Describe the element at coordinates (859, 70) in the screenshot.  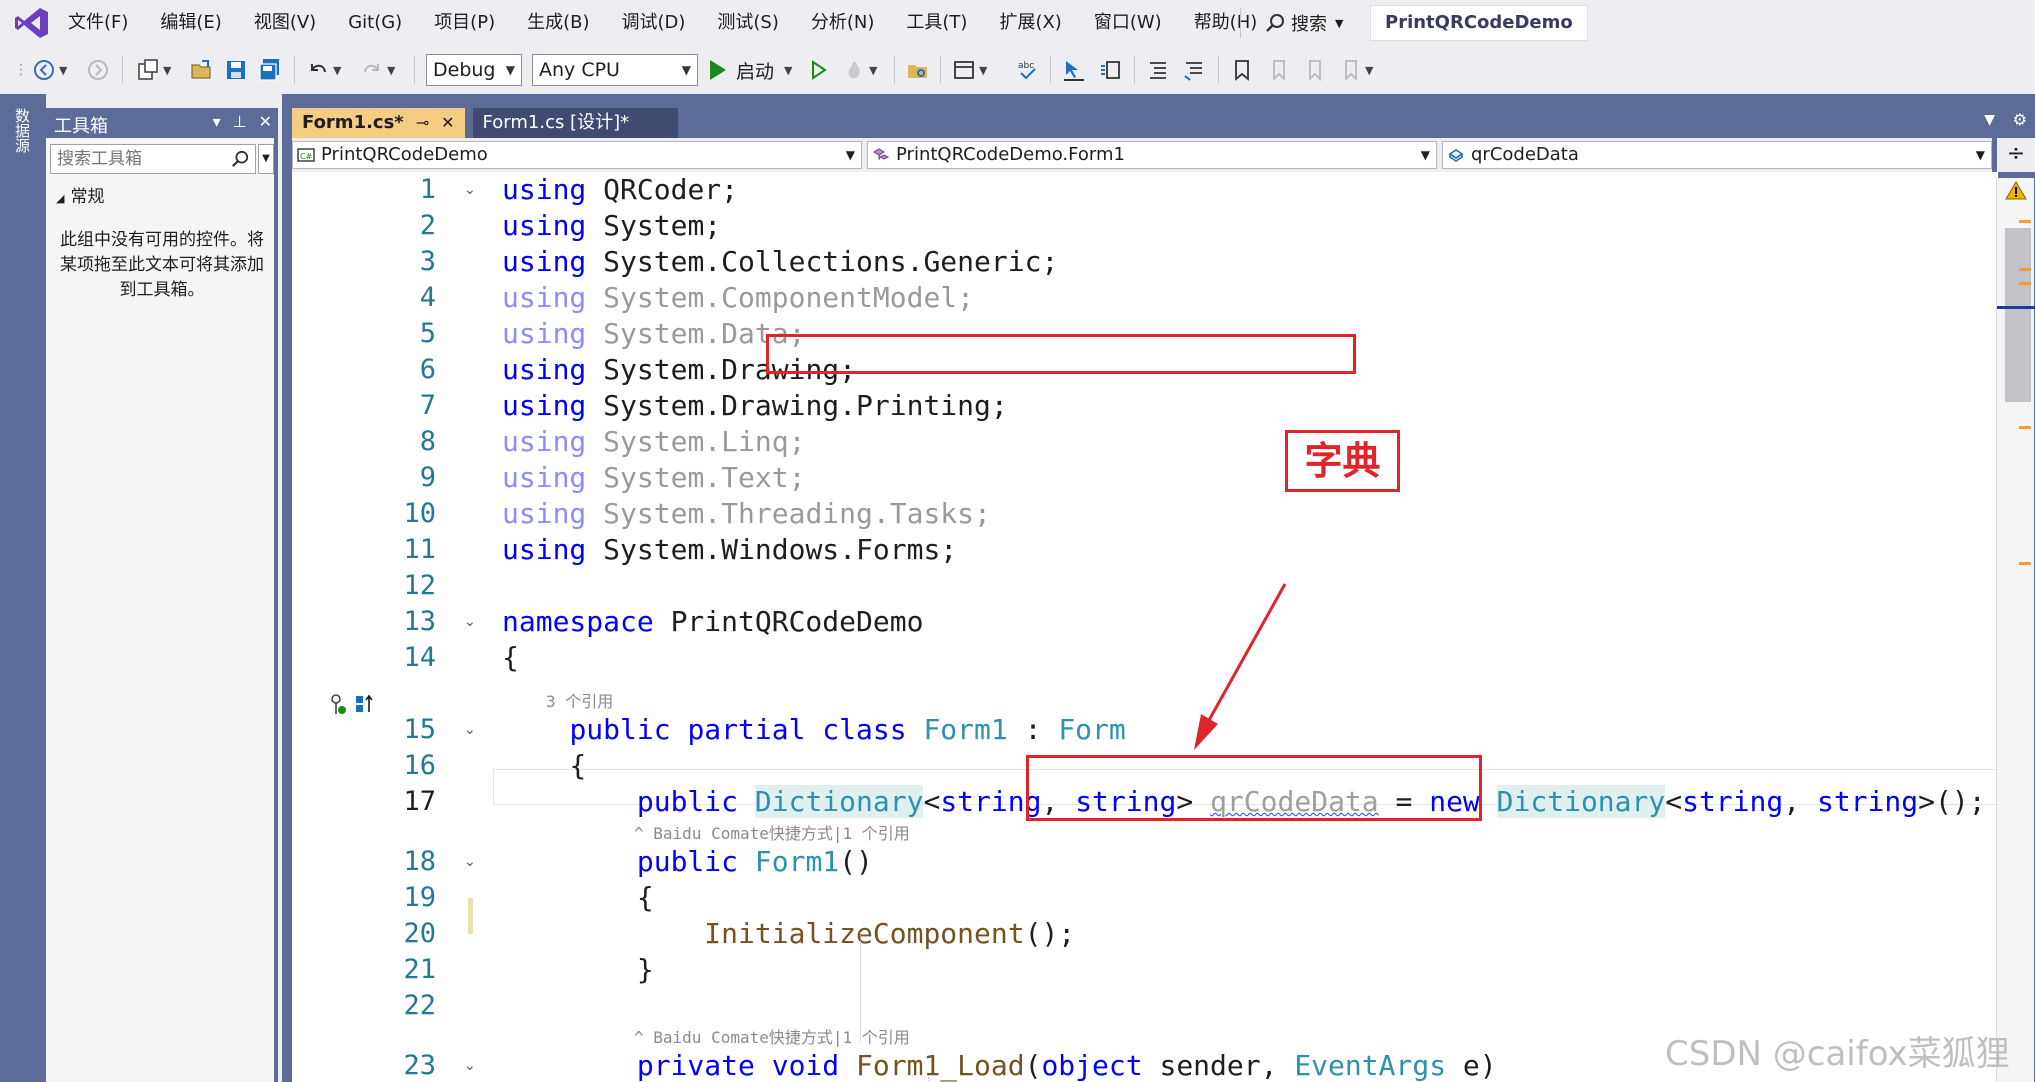
I see `hot-reload-button: ▼` at that location.